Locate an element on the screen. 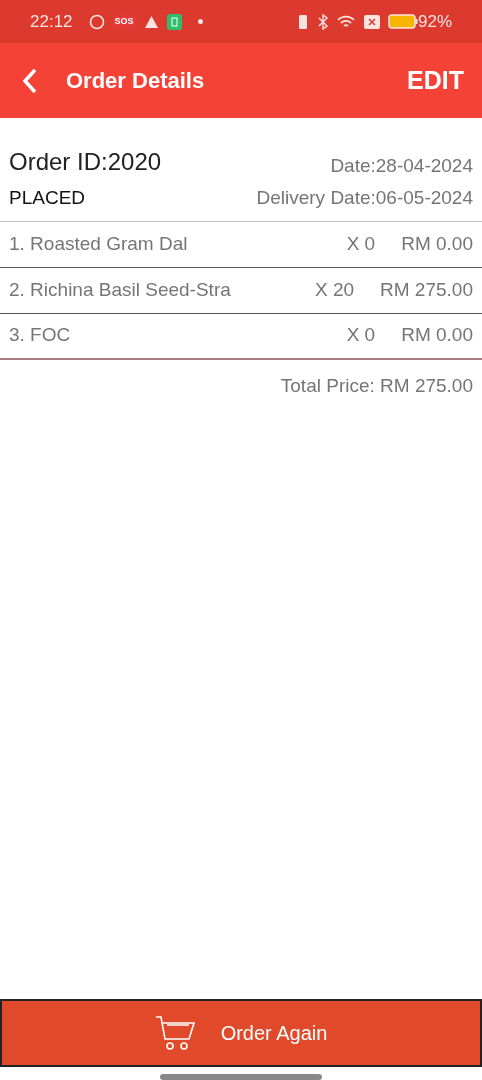  item-name: 1. Roasted Gram Dal is located at coordinates (99, 243).